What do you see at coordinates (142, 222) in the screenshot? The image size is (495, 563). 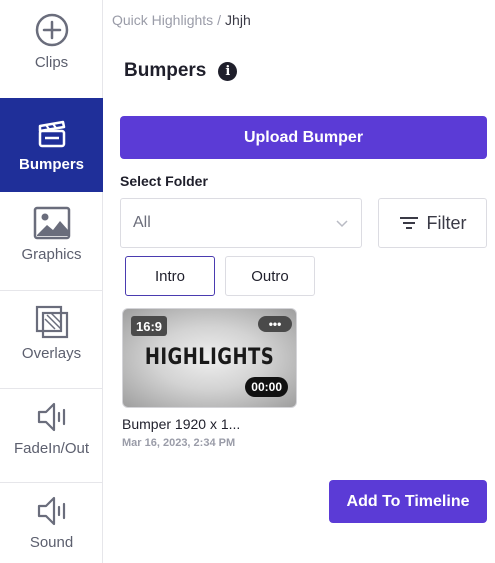 I see `folder-select-value: All` at bounding box center [142, 222].